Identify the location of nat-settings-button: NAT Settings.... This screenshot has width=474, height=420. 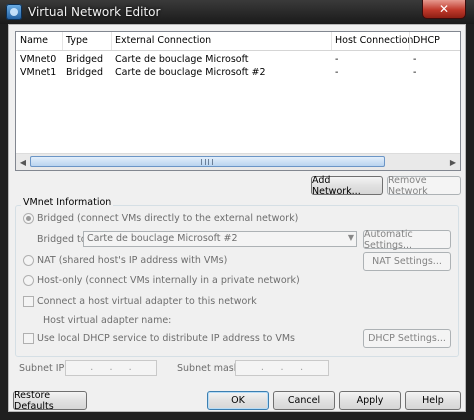
(407, 261).